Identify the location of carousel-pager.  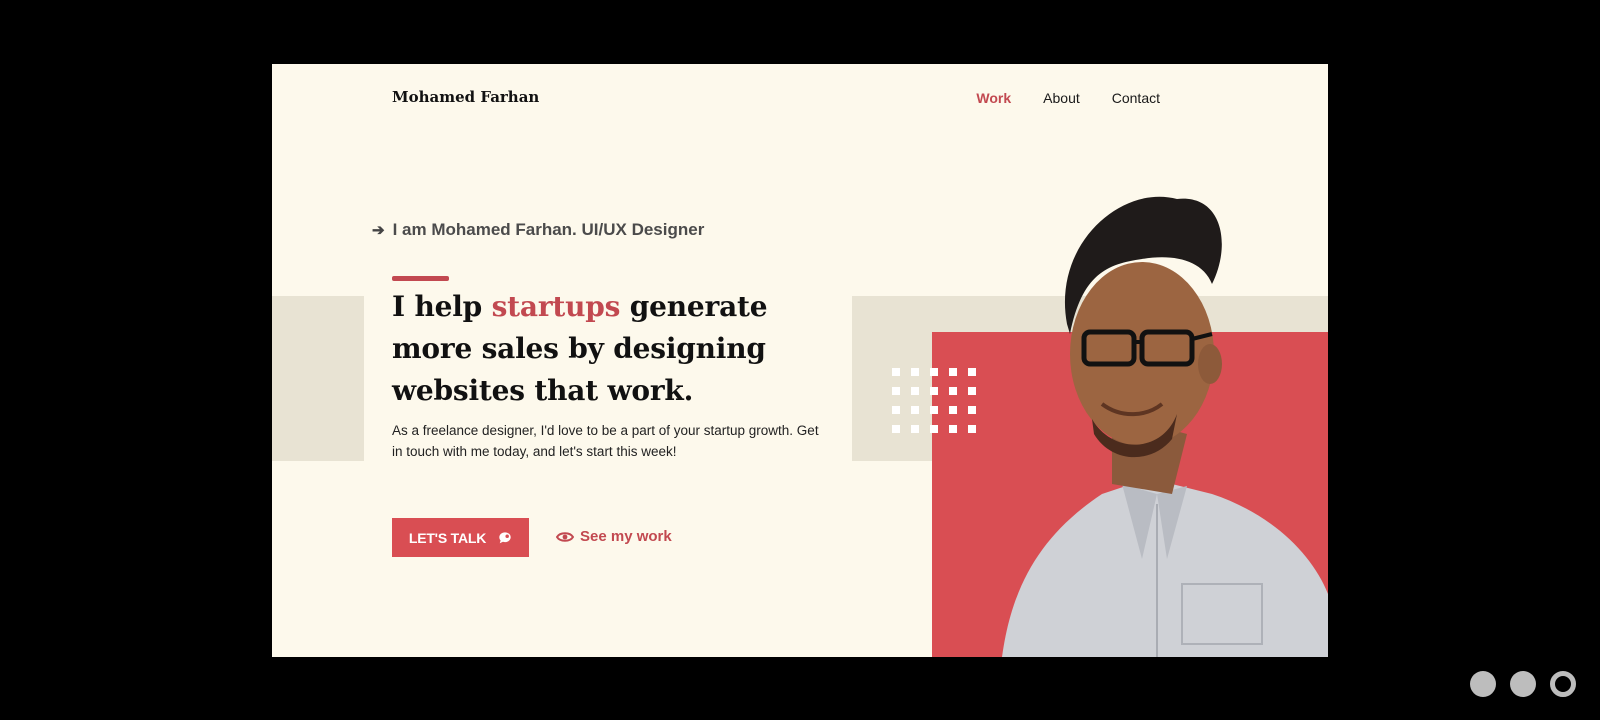
(1523, 684).